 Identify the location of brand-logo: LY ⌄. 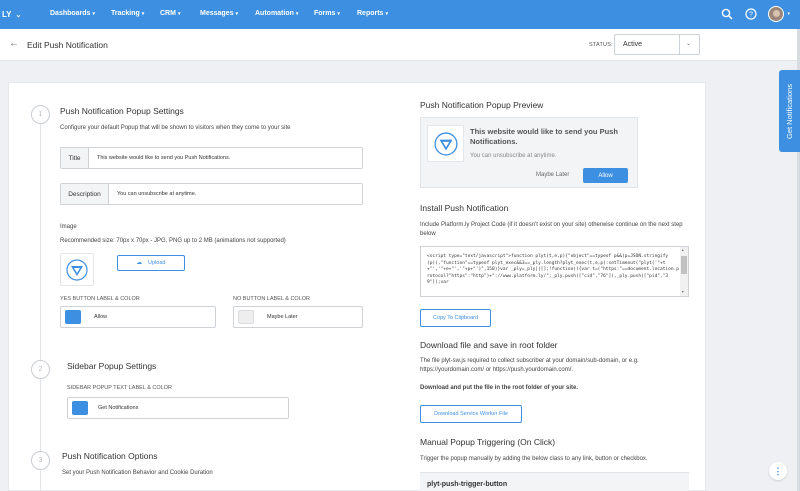
(10, 14).